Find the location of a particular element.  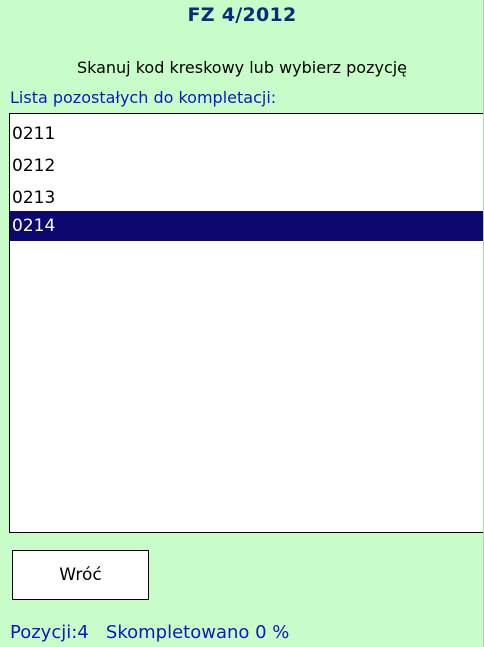

page-title: FZ 4/2012 is located at coordinates (242, 15).